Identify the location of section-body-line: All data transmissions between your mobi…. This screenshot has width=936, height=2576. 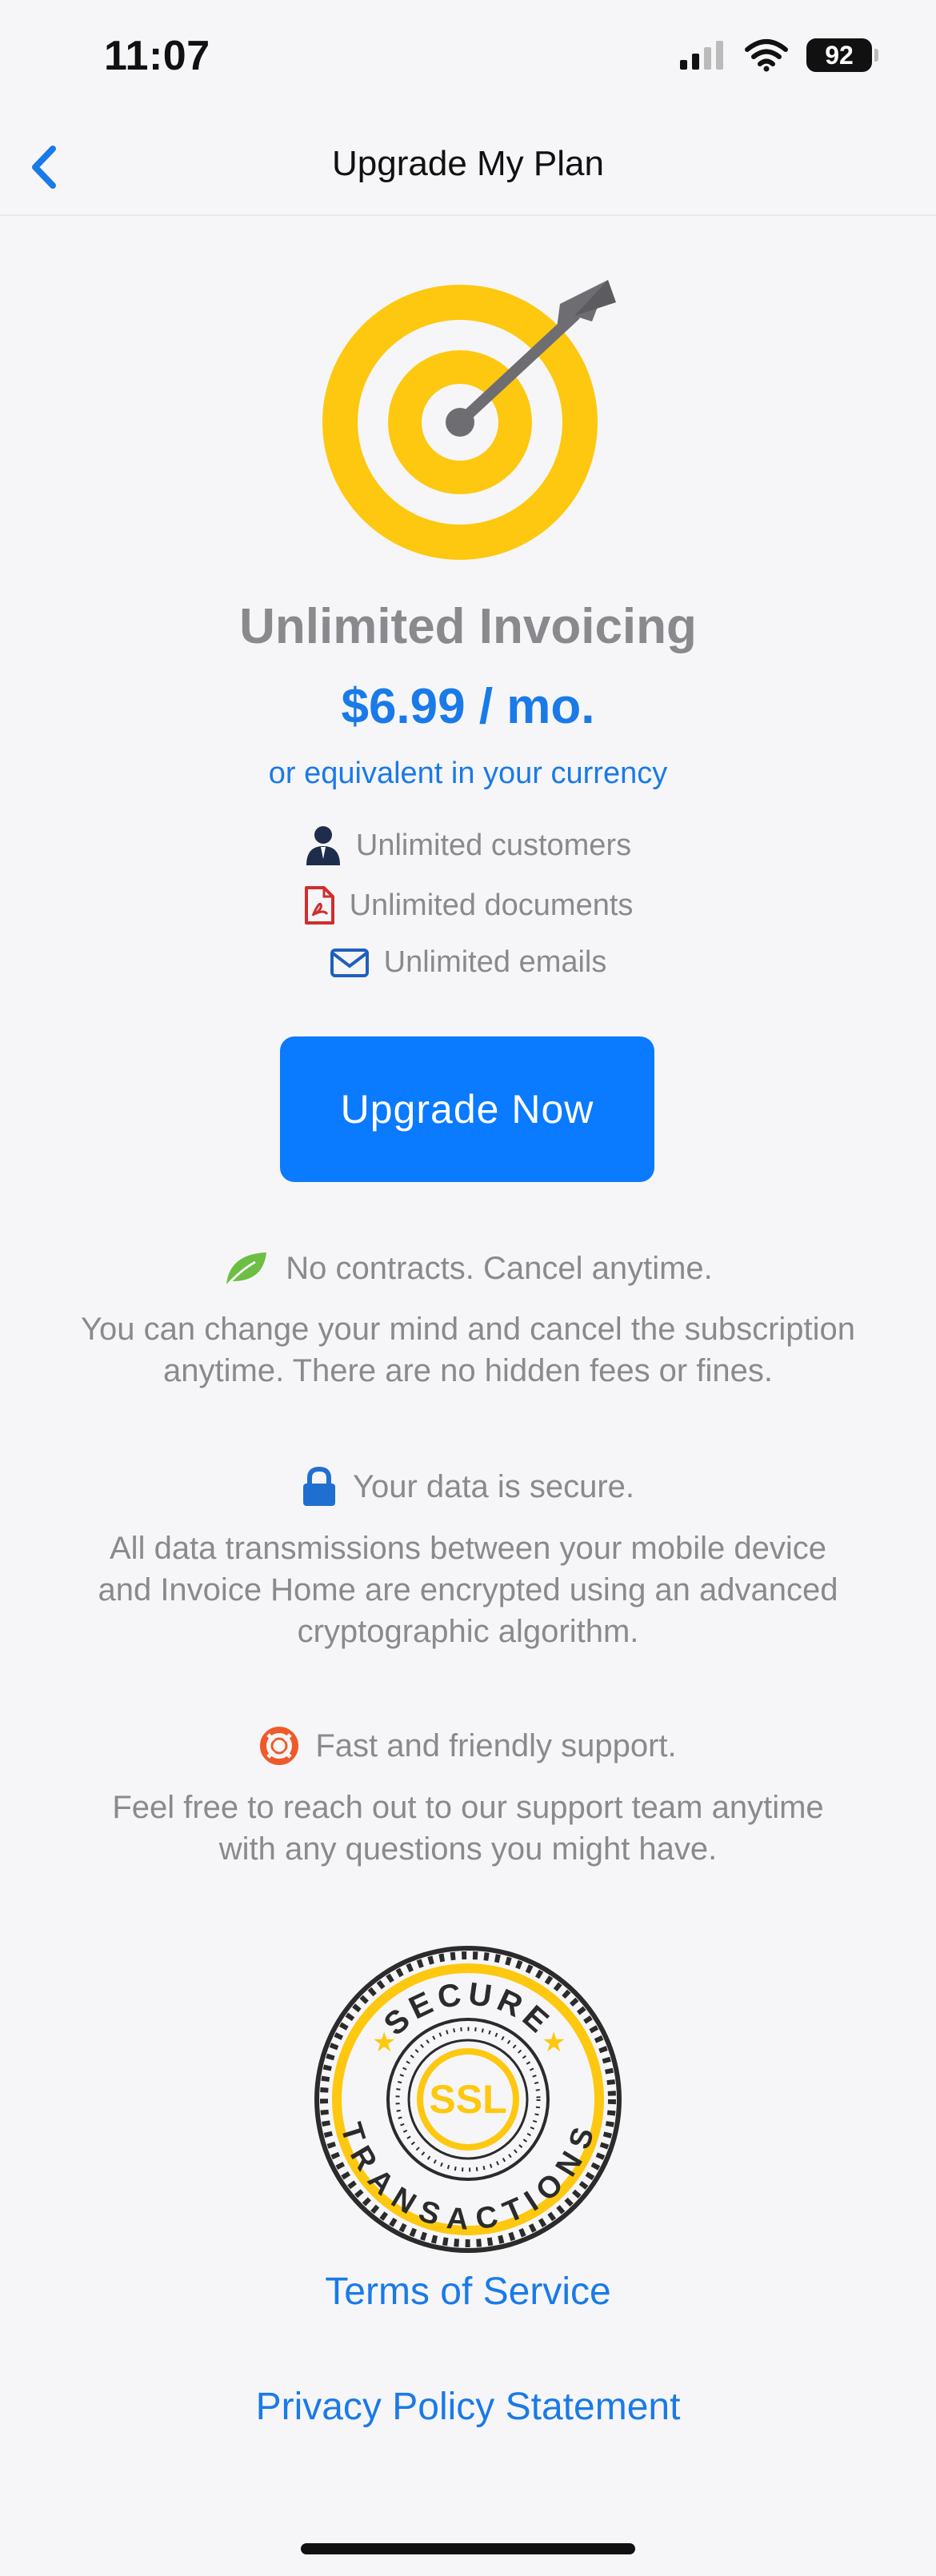
(468, 1548).